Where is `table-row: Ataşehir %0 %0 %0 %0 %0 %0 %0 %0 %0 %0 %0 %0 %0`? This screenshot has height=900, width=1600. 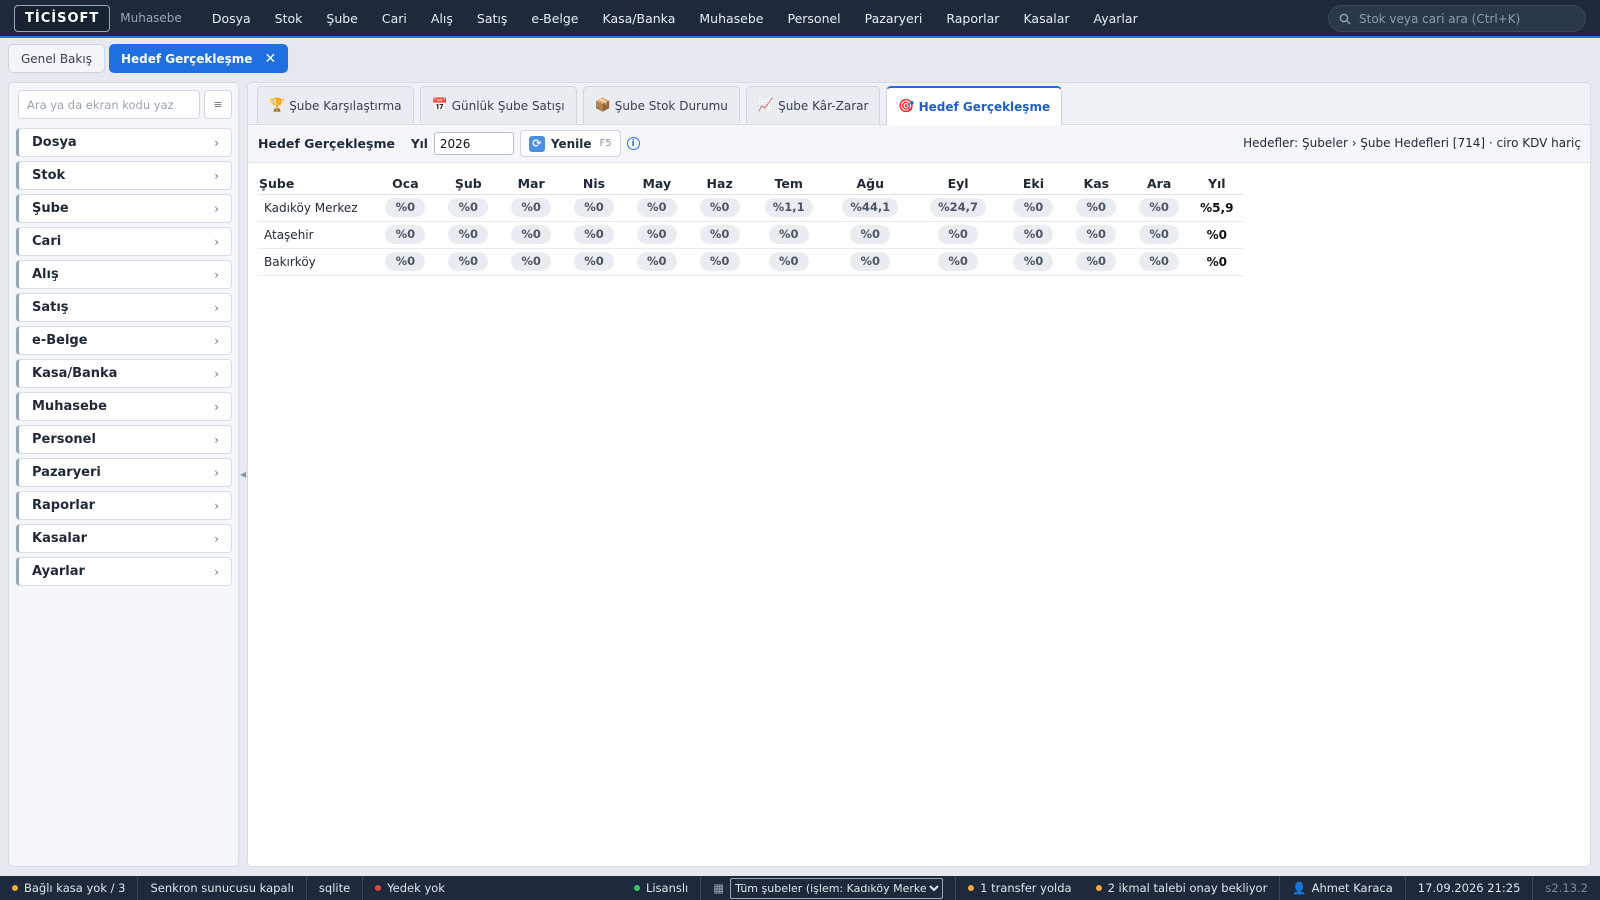 table-row: Ataşehir %0 %0 %0 %0 %0 %0 %0 %0 %0 %0 %0 %0 %0 is located at coordinates (750, 235).